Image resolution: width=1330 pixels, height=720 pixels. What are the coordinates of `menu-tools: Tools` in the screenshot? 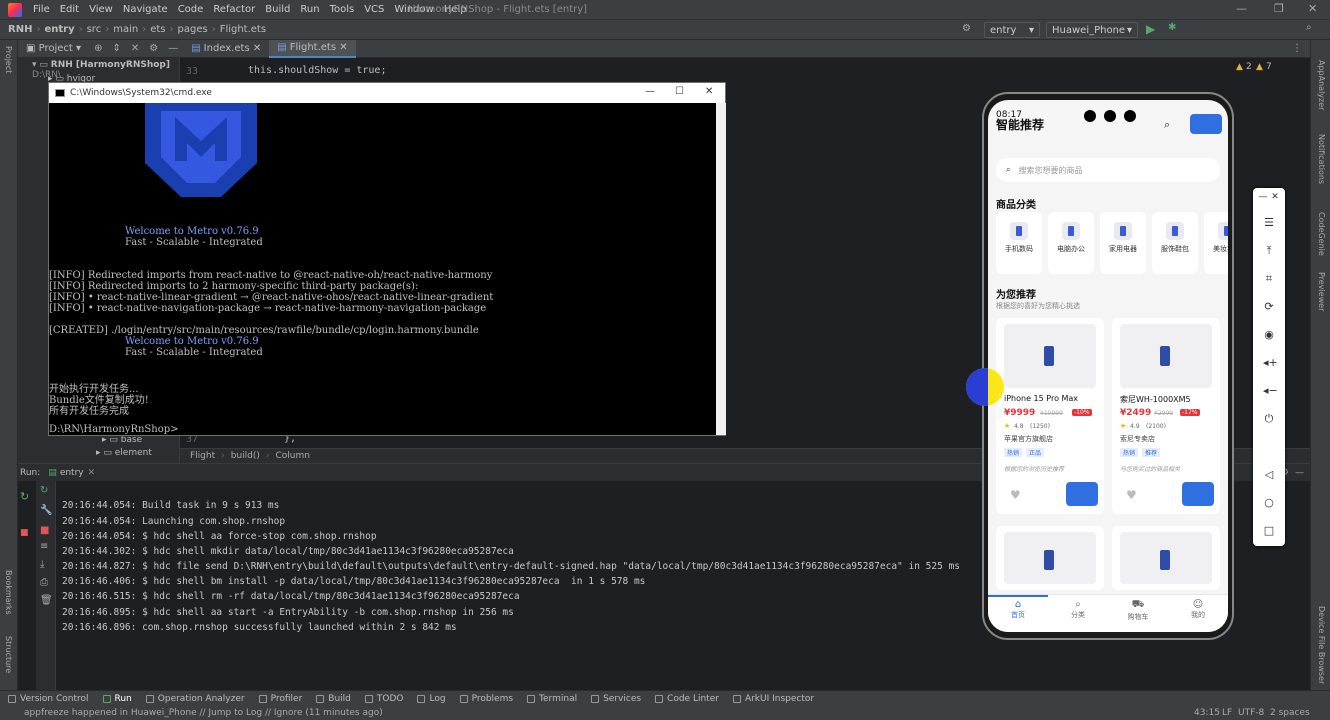 It's located at (342, 9).